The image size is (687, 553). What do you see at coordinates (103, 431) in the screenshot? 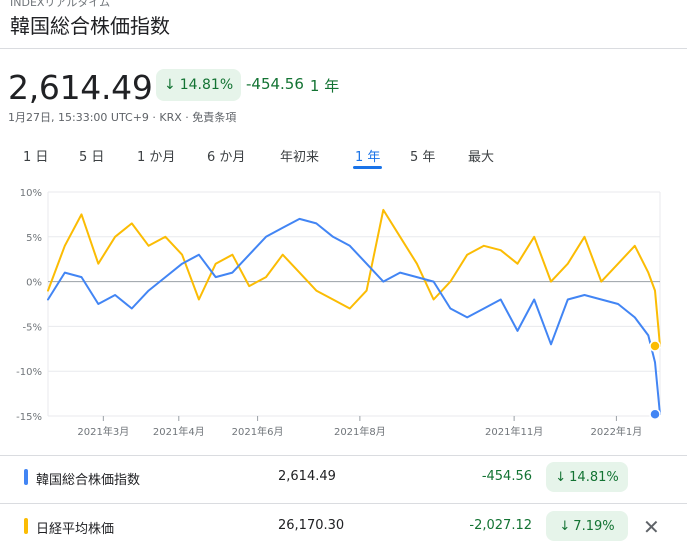
I see `x-tick-label: 2021年3月` at bounding box center [103, 431].